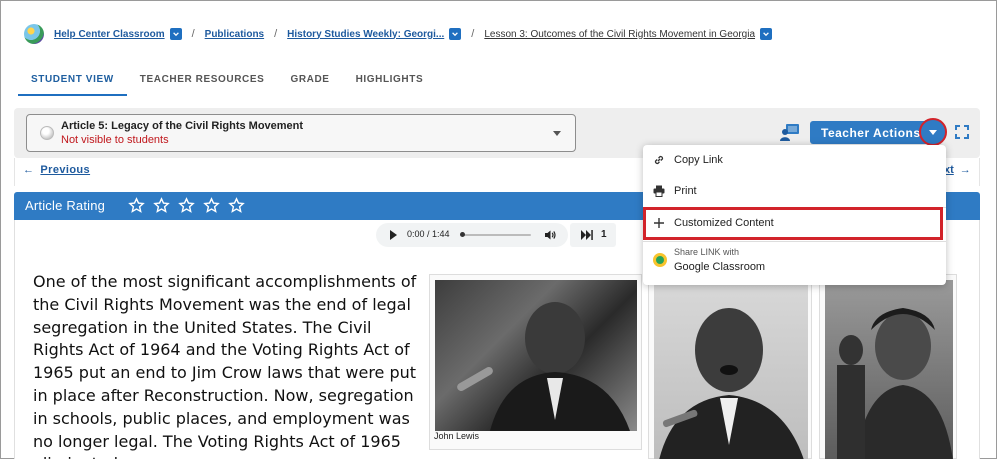 The width and height of the screenshot is (997, 459). I want to click on play-icon, so click(393, 235).